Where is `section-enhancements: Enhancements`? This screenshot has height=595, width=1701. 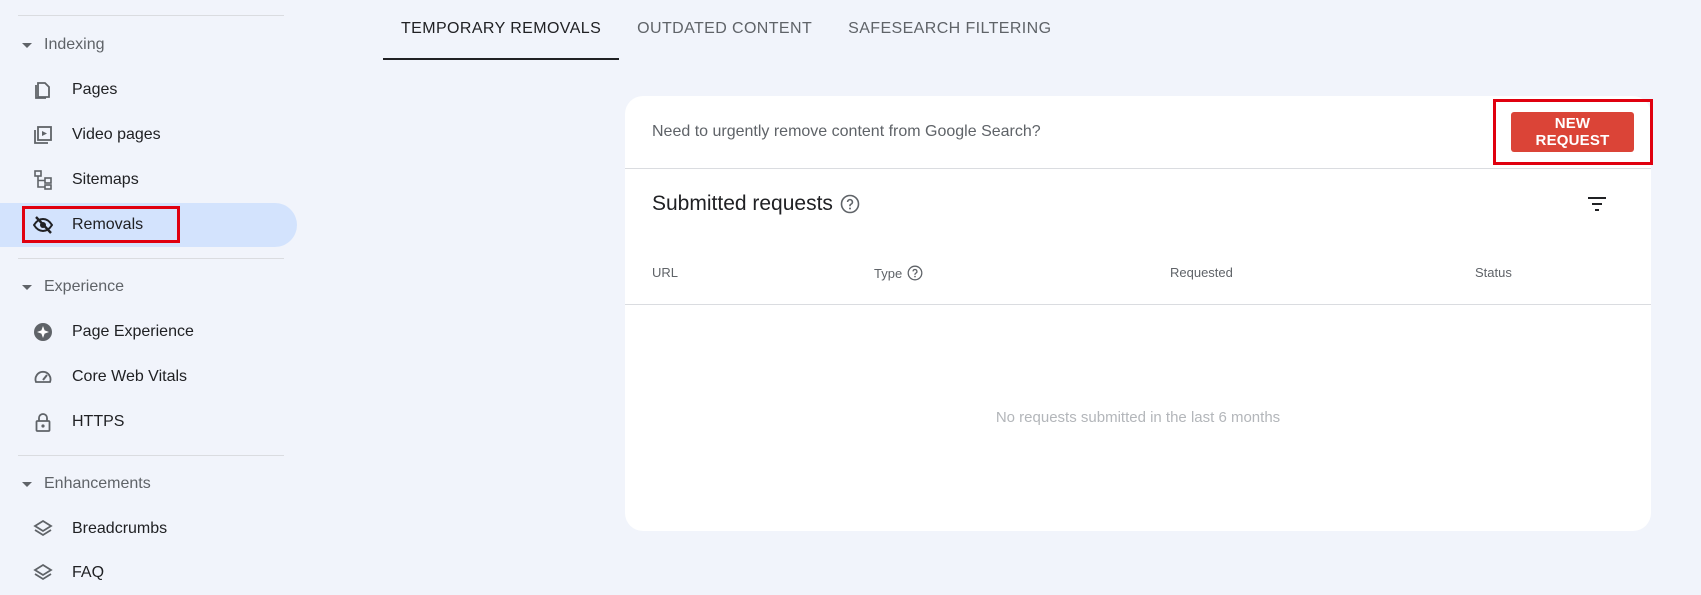 section-enhancements: Enhancements is located at coordinates (86, 484).